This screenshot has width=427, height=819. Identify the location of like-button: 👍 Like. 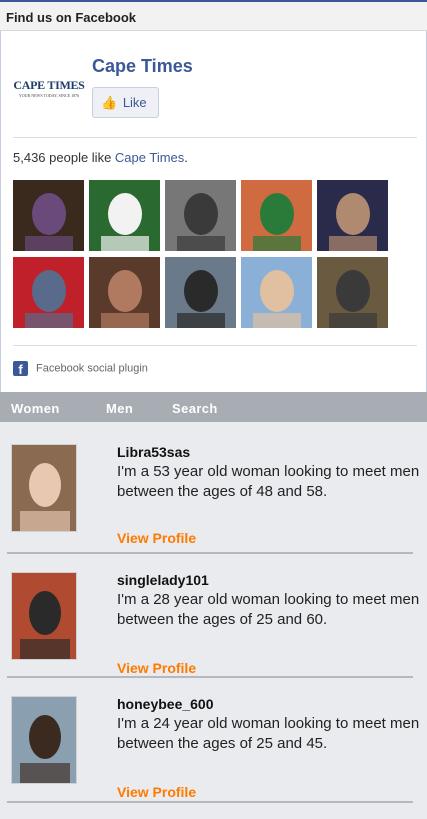
(125, 102).